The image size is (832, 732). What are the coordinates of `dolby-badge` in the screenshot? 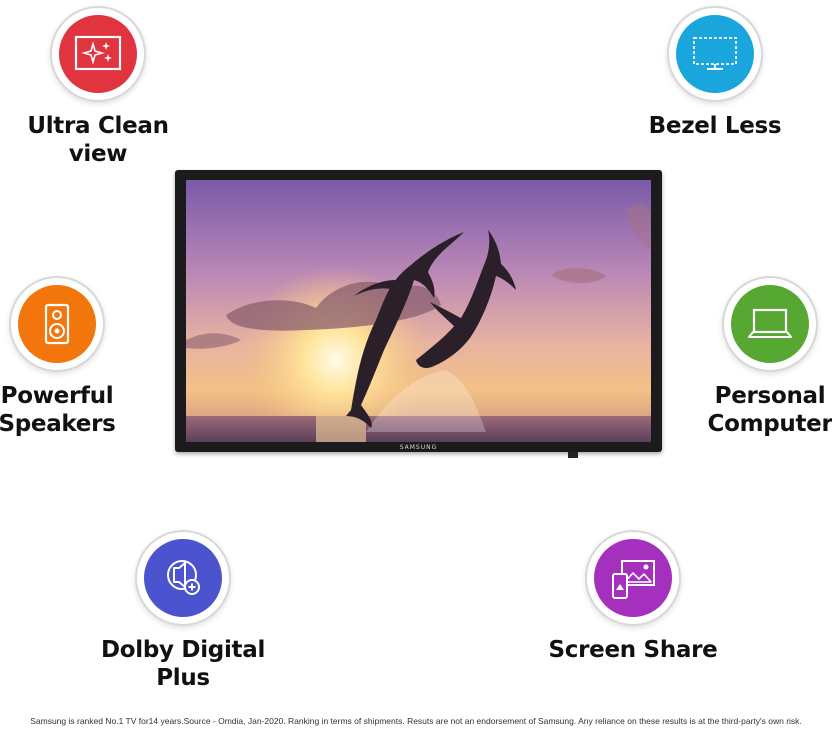 It's located at (183, 578).